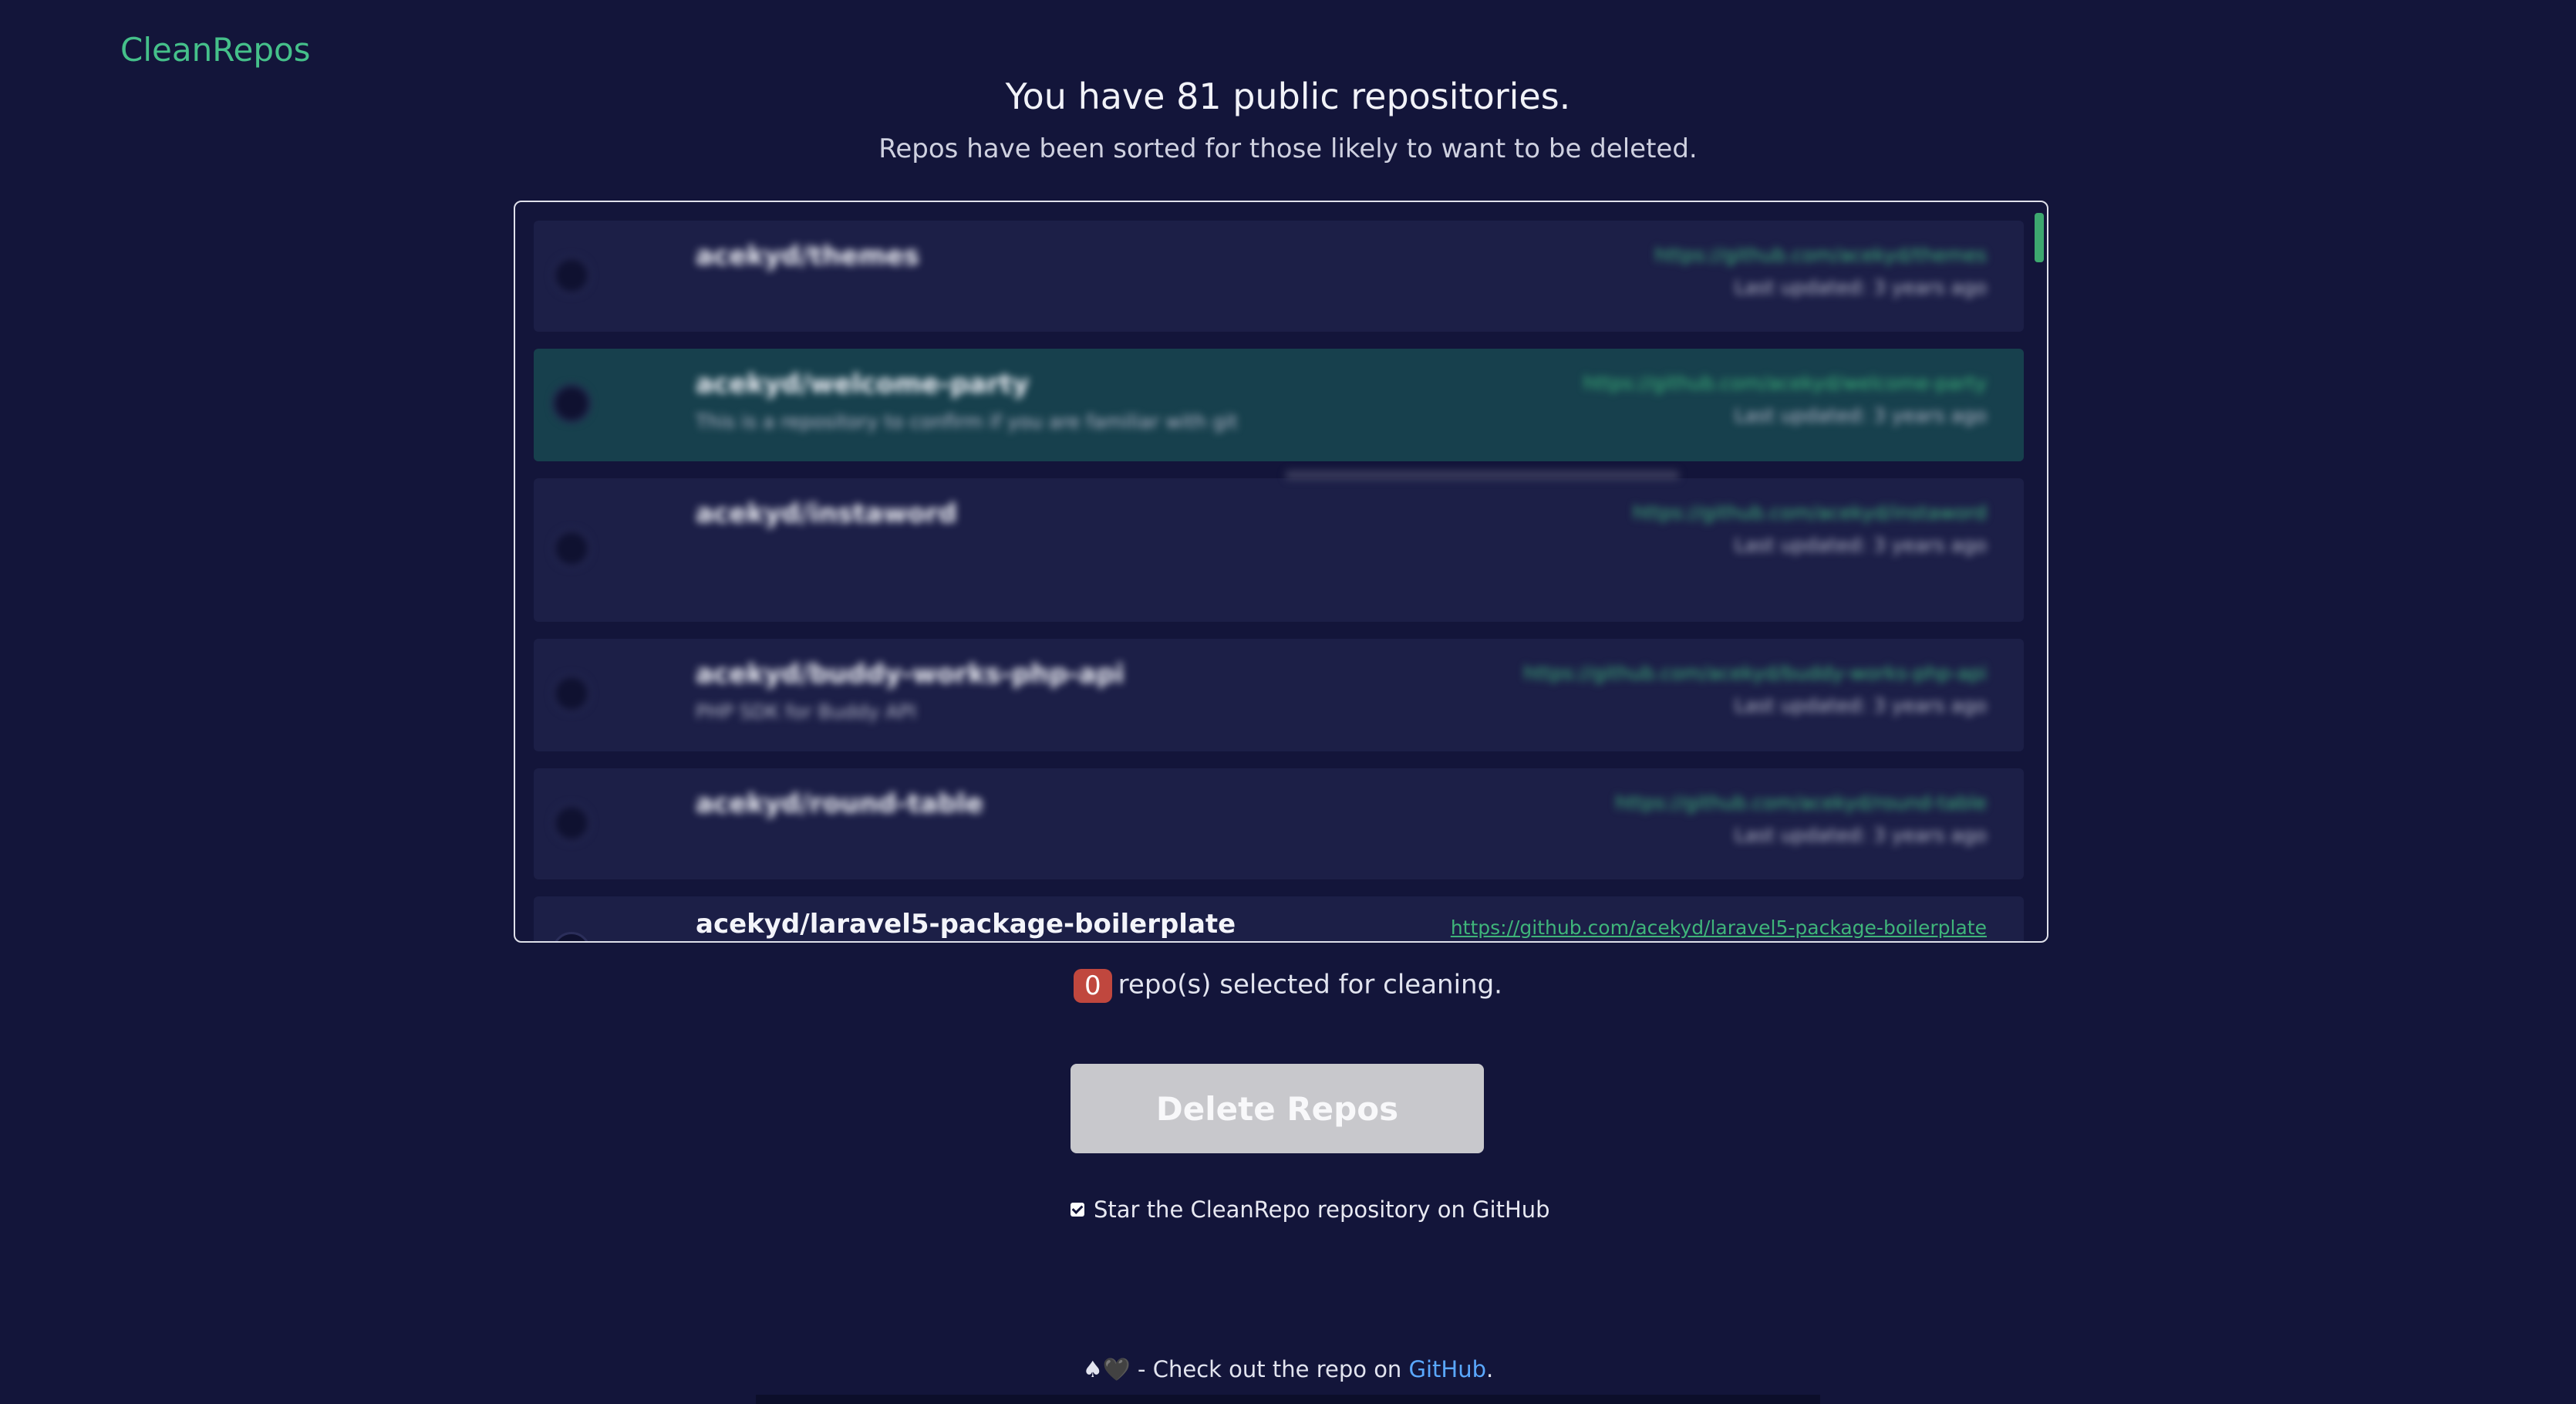 The width and height of the screenshot is (2576, 1404). What do you see at coordinates (1482, 476) in the screenshot?
I see `repo-tooltip` at bounding box center [1482, 476].